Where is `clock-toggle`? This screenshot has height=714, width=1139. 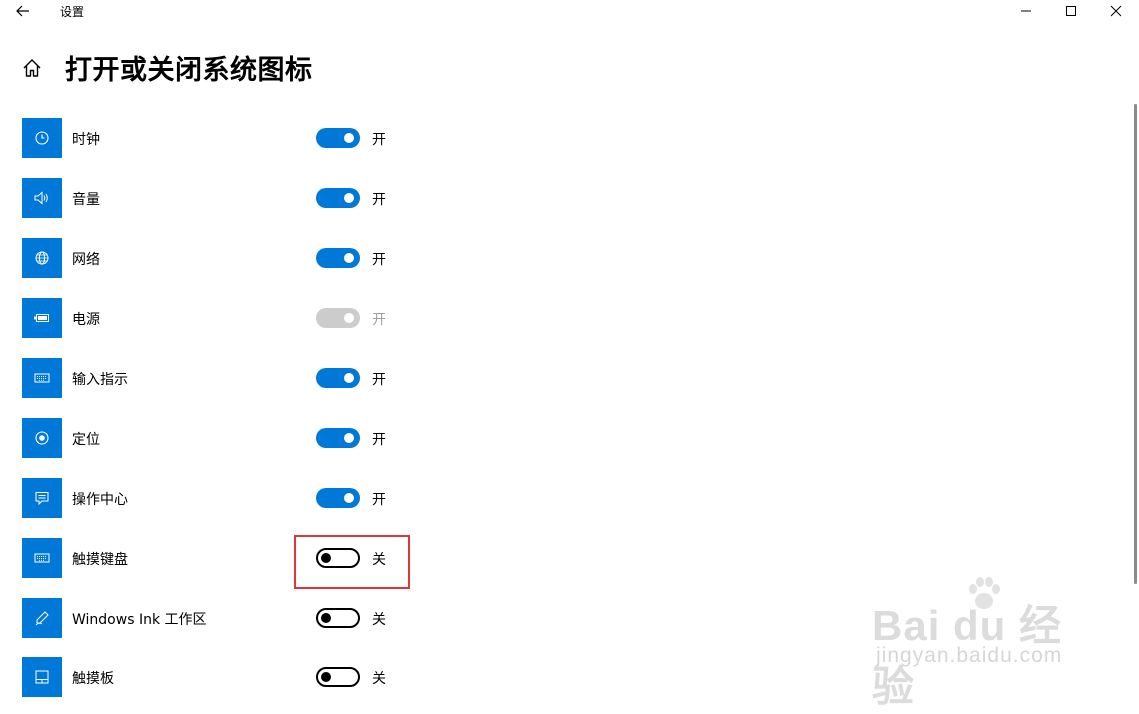
clock-toggle is located at coordinates (338, 138).